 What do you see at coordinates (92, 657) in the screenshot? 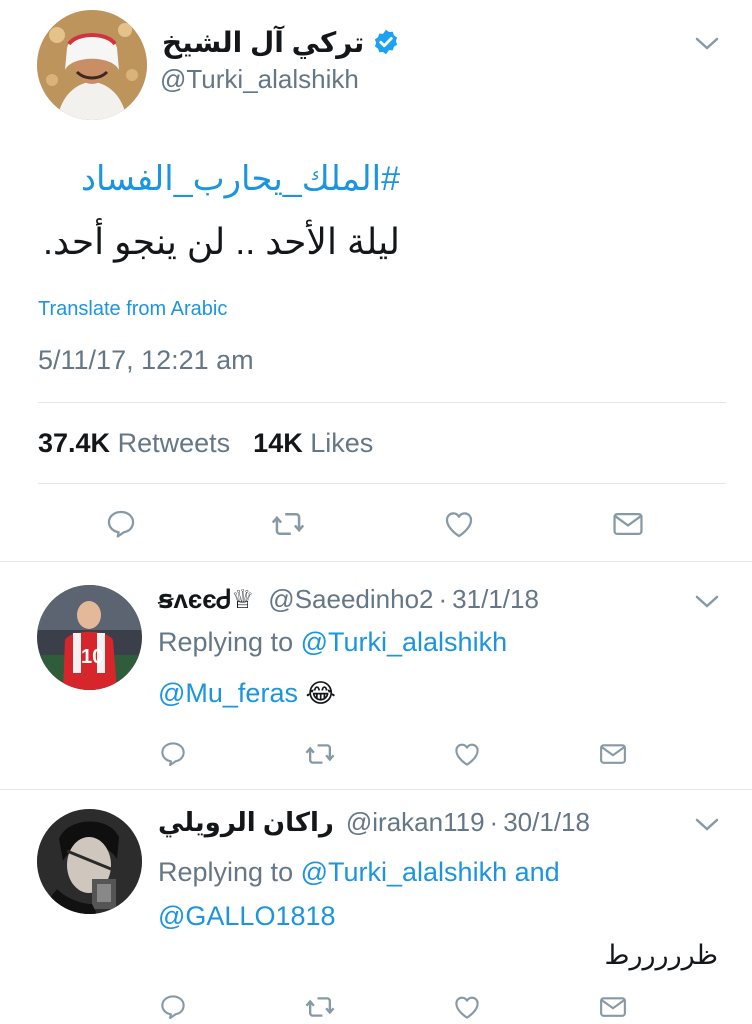
I see `svg-text: 10` at bounding box center [92, 657].